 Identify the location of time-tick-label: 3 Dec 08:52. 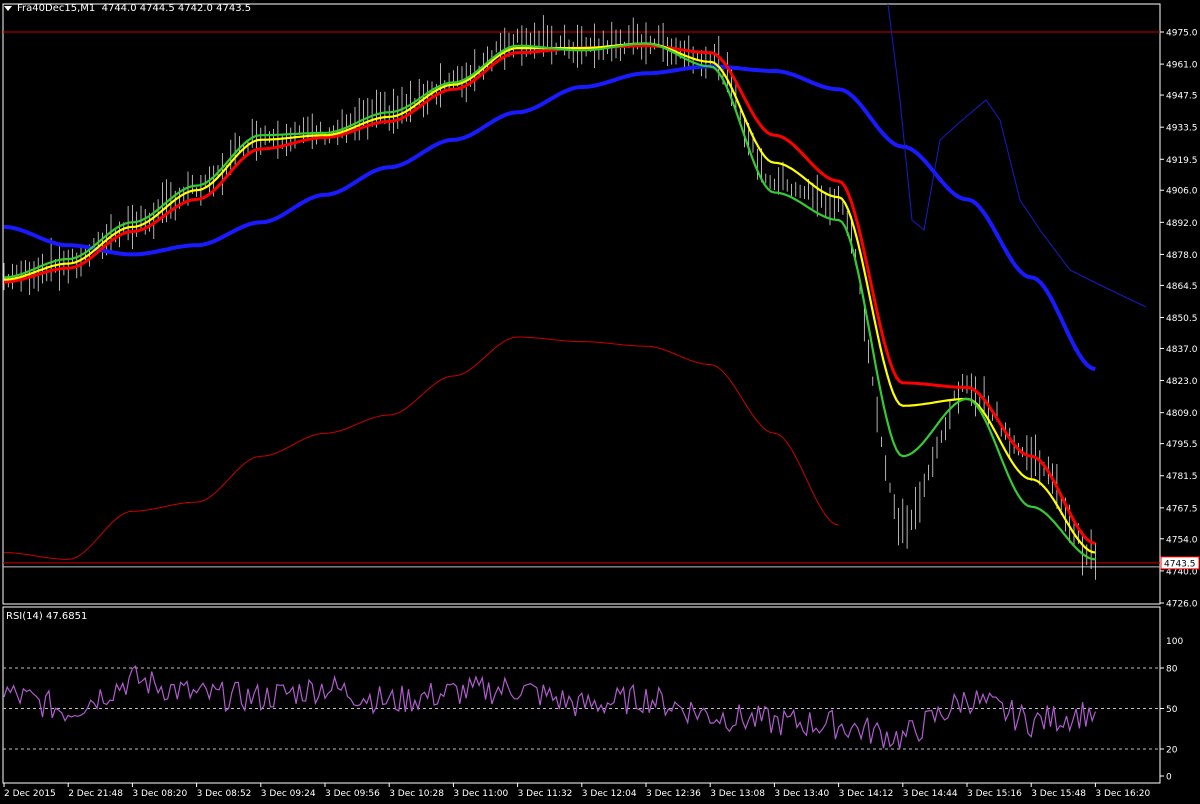
(224, 794).